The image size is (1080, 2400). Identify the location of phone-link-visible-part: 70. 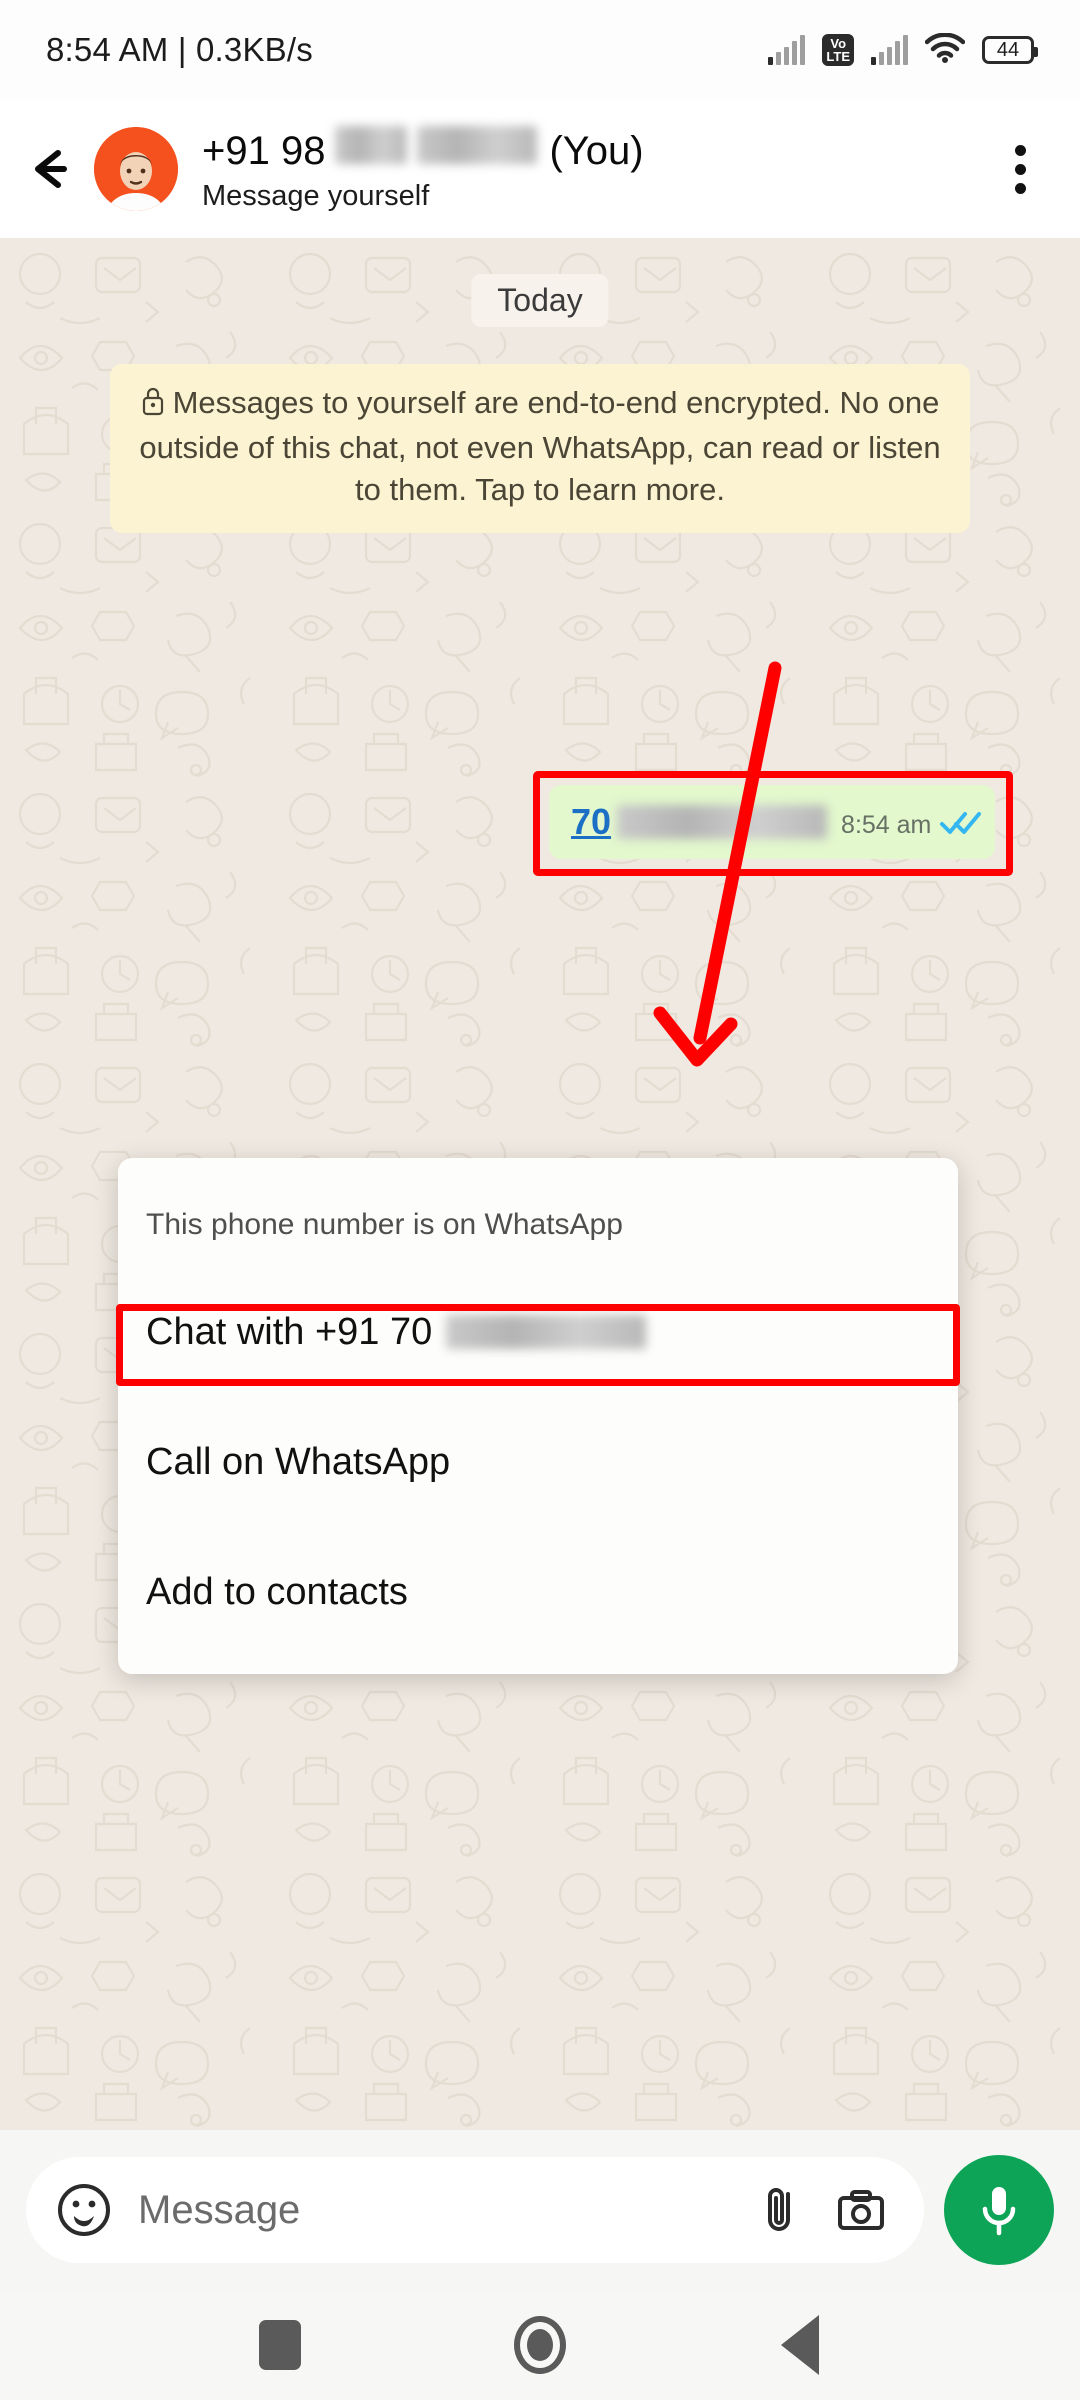
(591, 821).